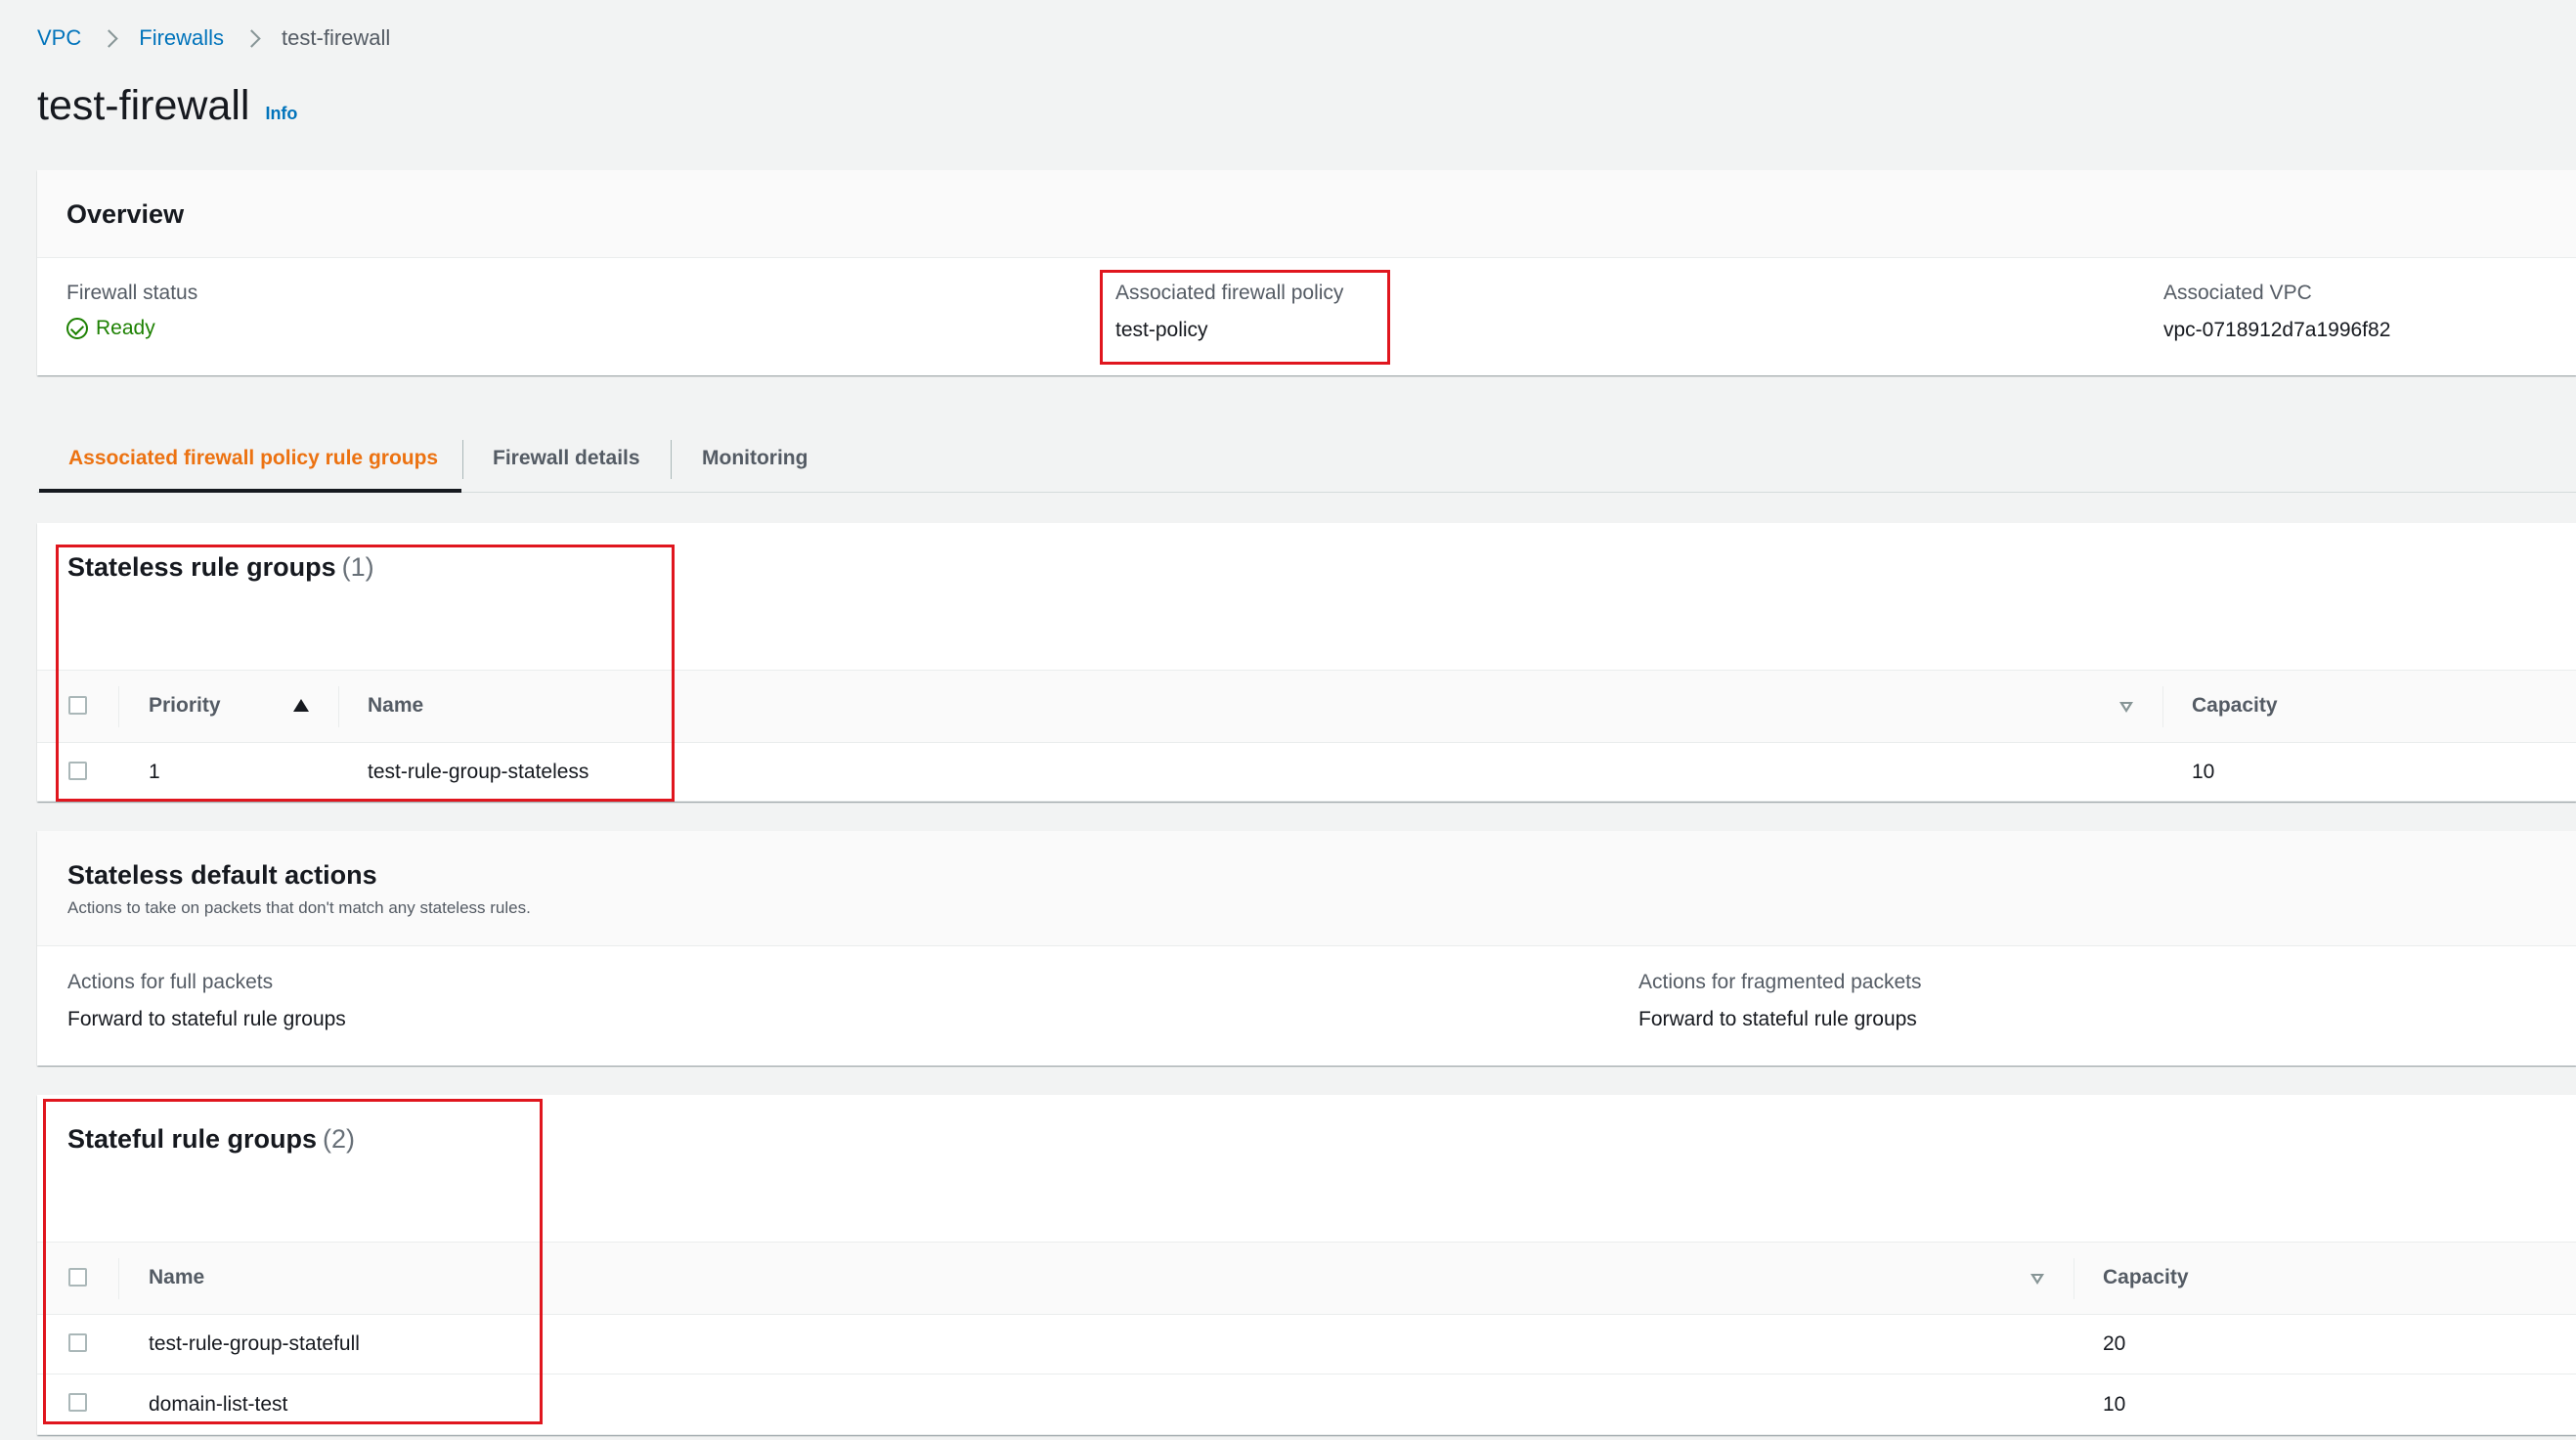  I want to click on tab-firewall-details: Firewall details, so click(566, 458).